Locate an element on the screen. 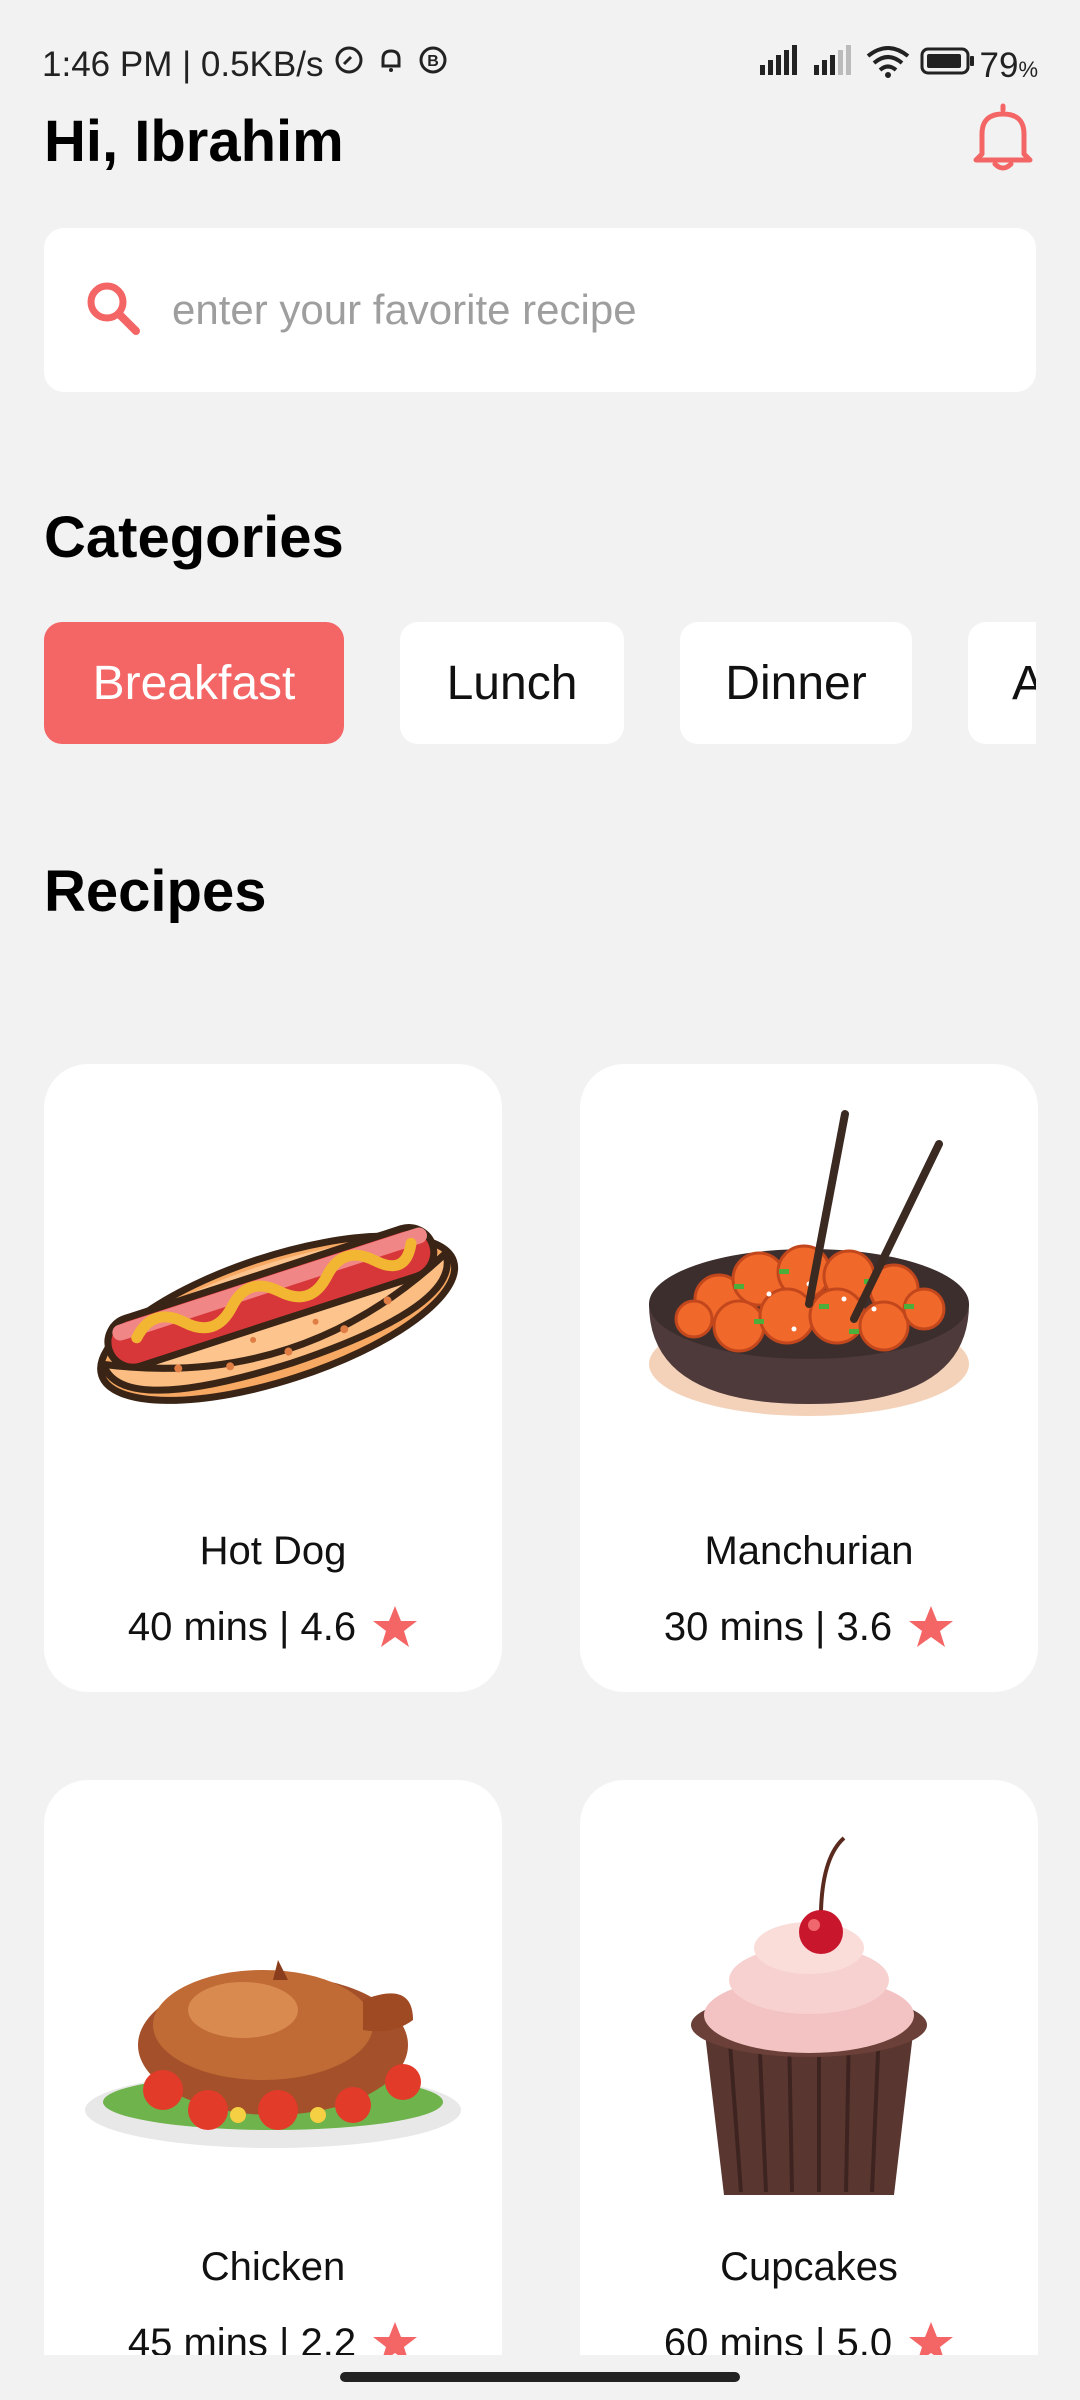  search-box is located at coordinates (540, 310).